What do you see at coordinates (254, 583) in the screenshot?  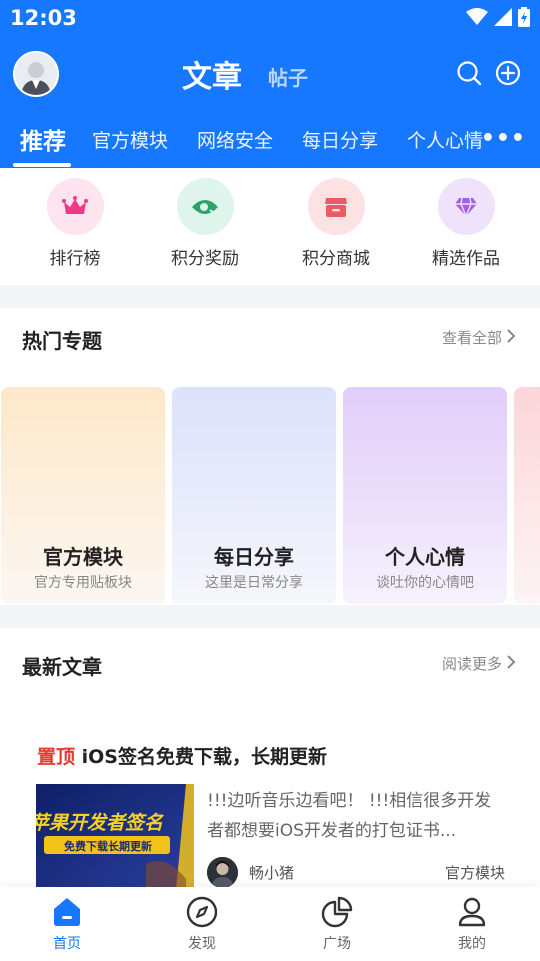 I see `topic-card-subtitle: 这里是日常分享` at bounding box center [254, 583].